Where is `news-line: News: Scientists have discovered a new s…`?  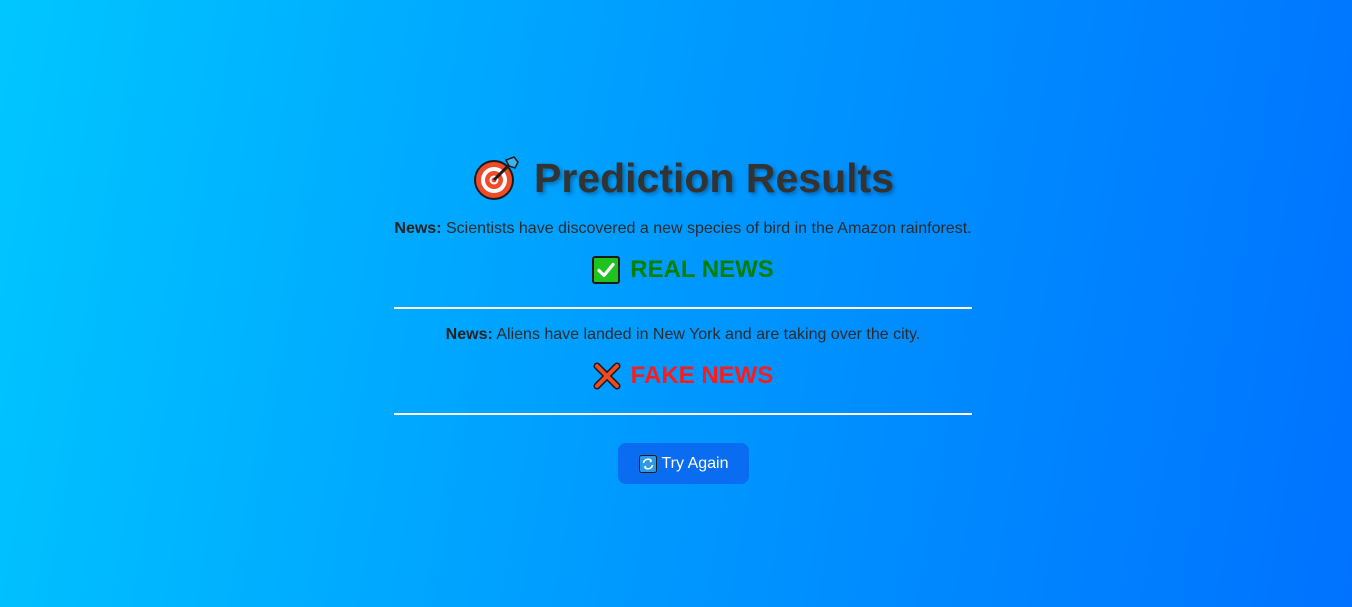
news-line: News: Scientists have discovered a new s… is located at coordinates (683, 229).